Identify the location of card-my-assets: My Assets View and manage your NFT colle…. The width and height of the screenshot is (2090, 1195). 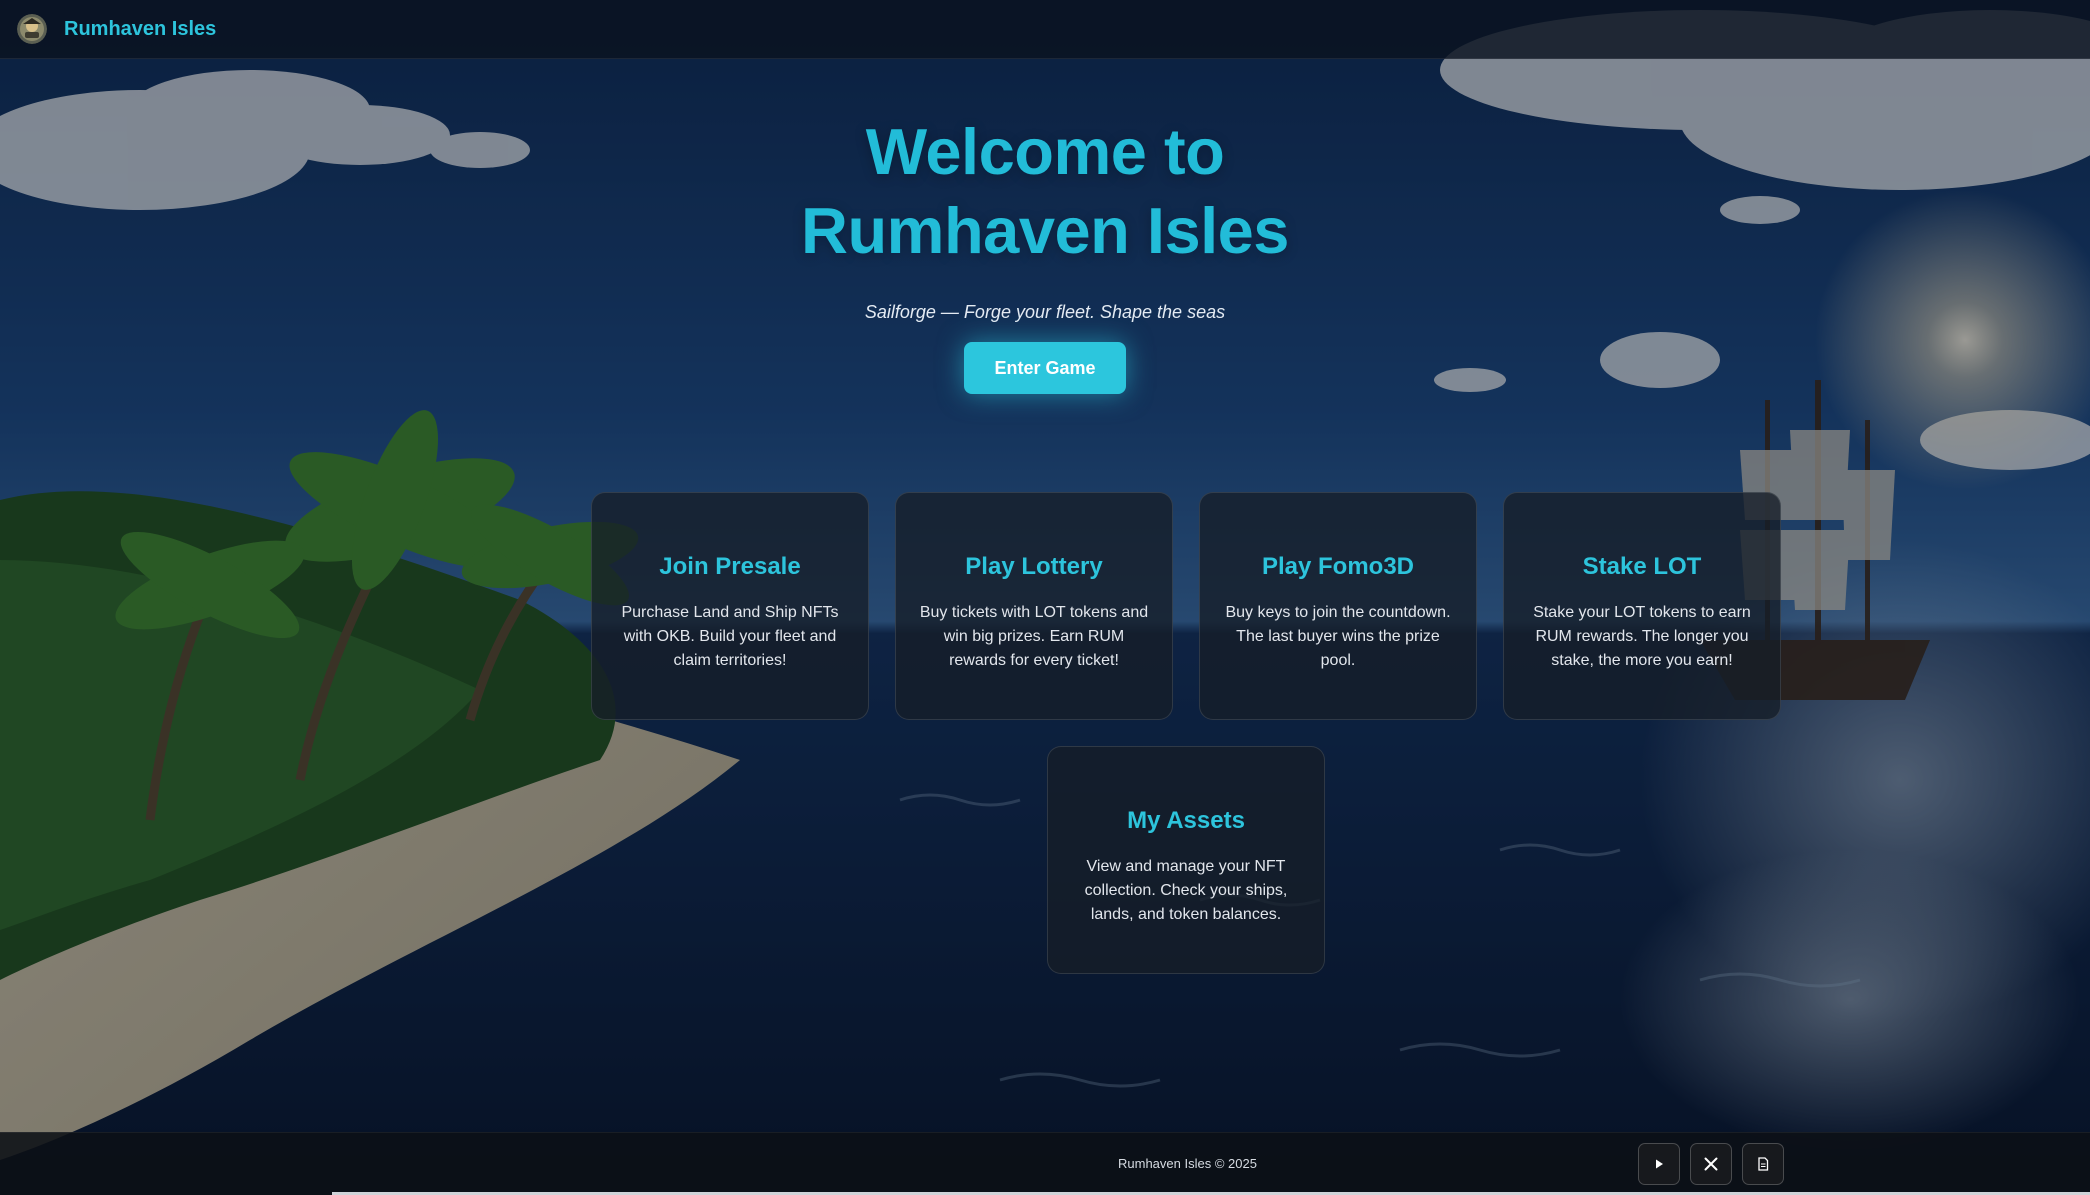
(1186, 860).